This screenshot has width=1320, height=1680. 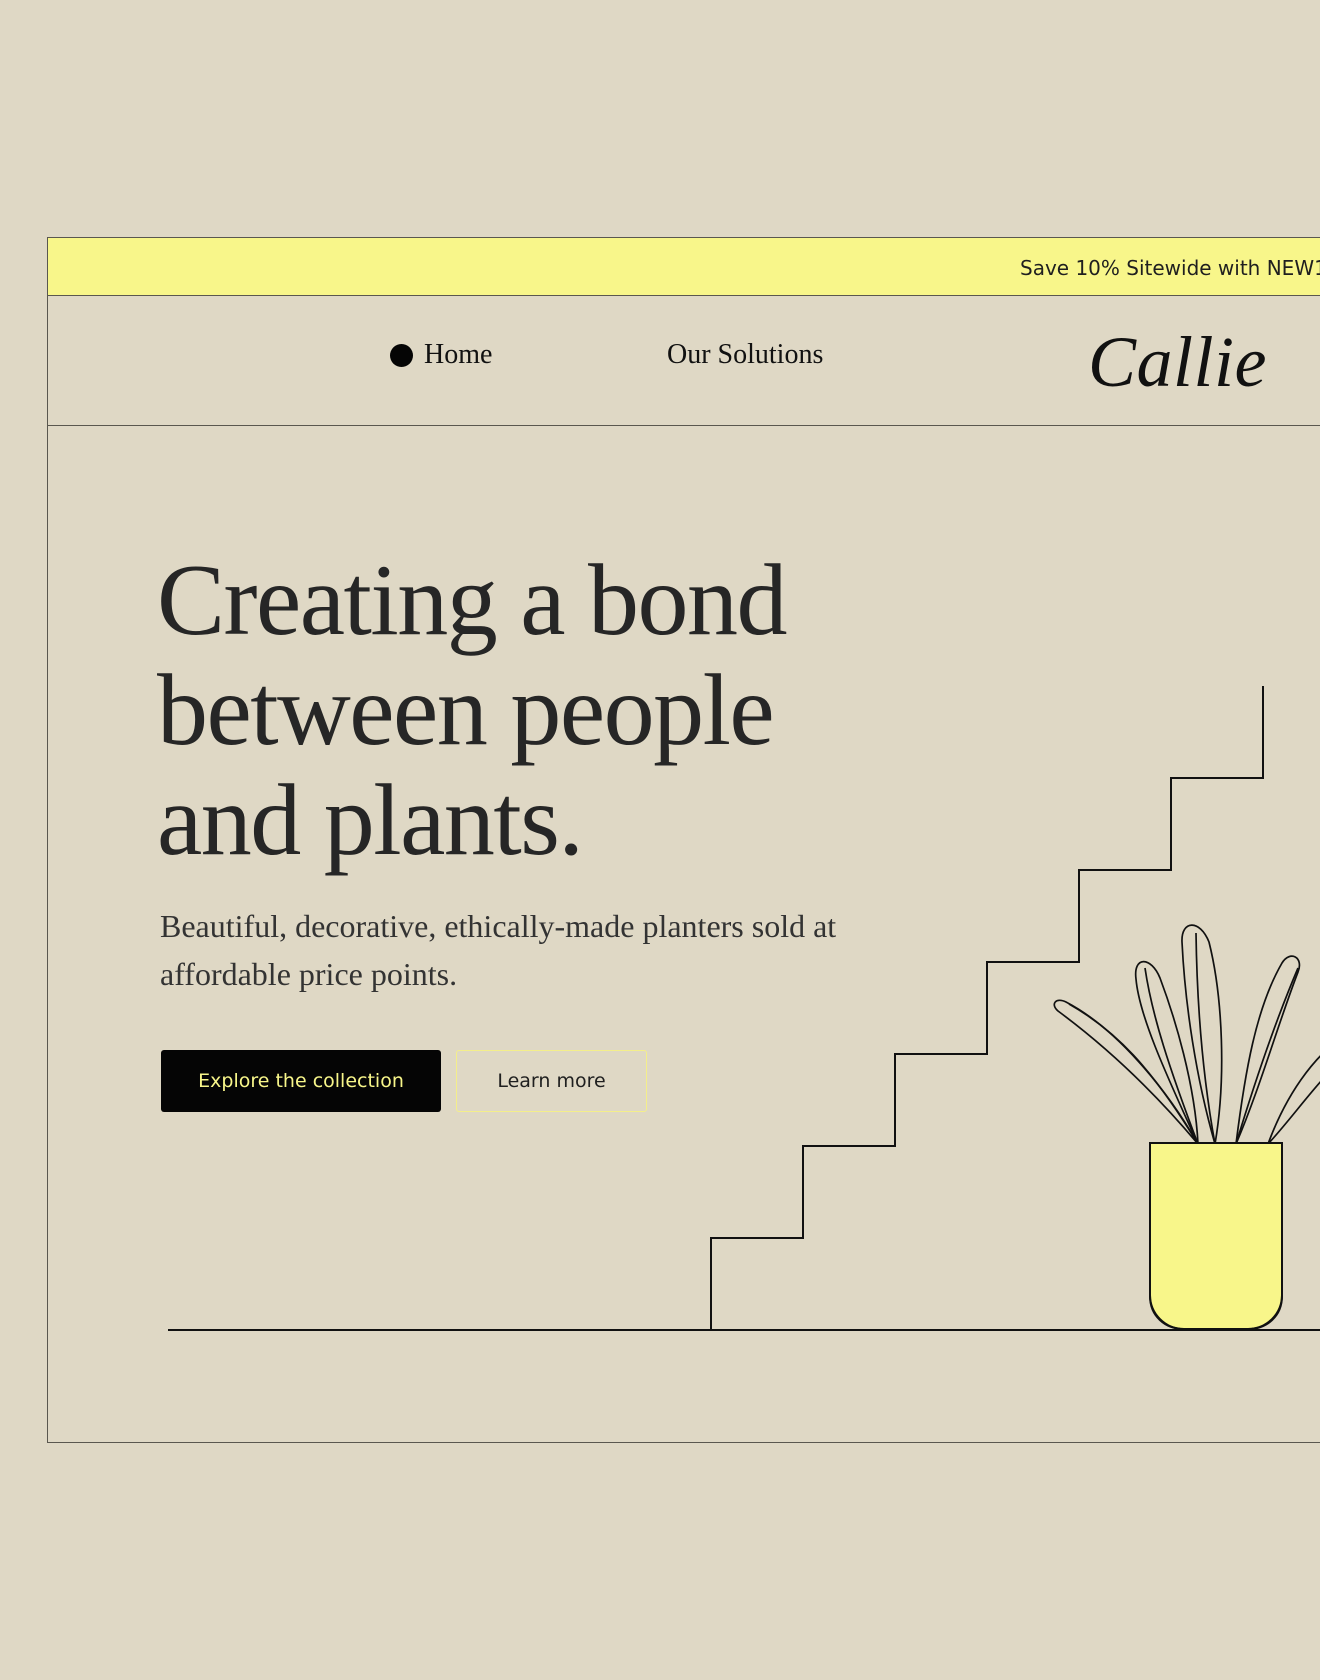 I want to click on learn-more-button: Learn more, so click(x=551, y=1081).